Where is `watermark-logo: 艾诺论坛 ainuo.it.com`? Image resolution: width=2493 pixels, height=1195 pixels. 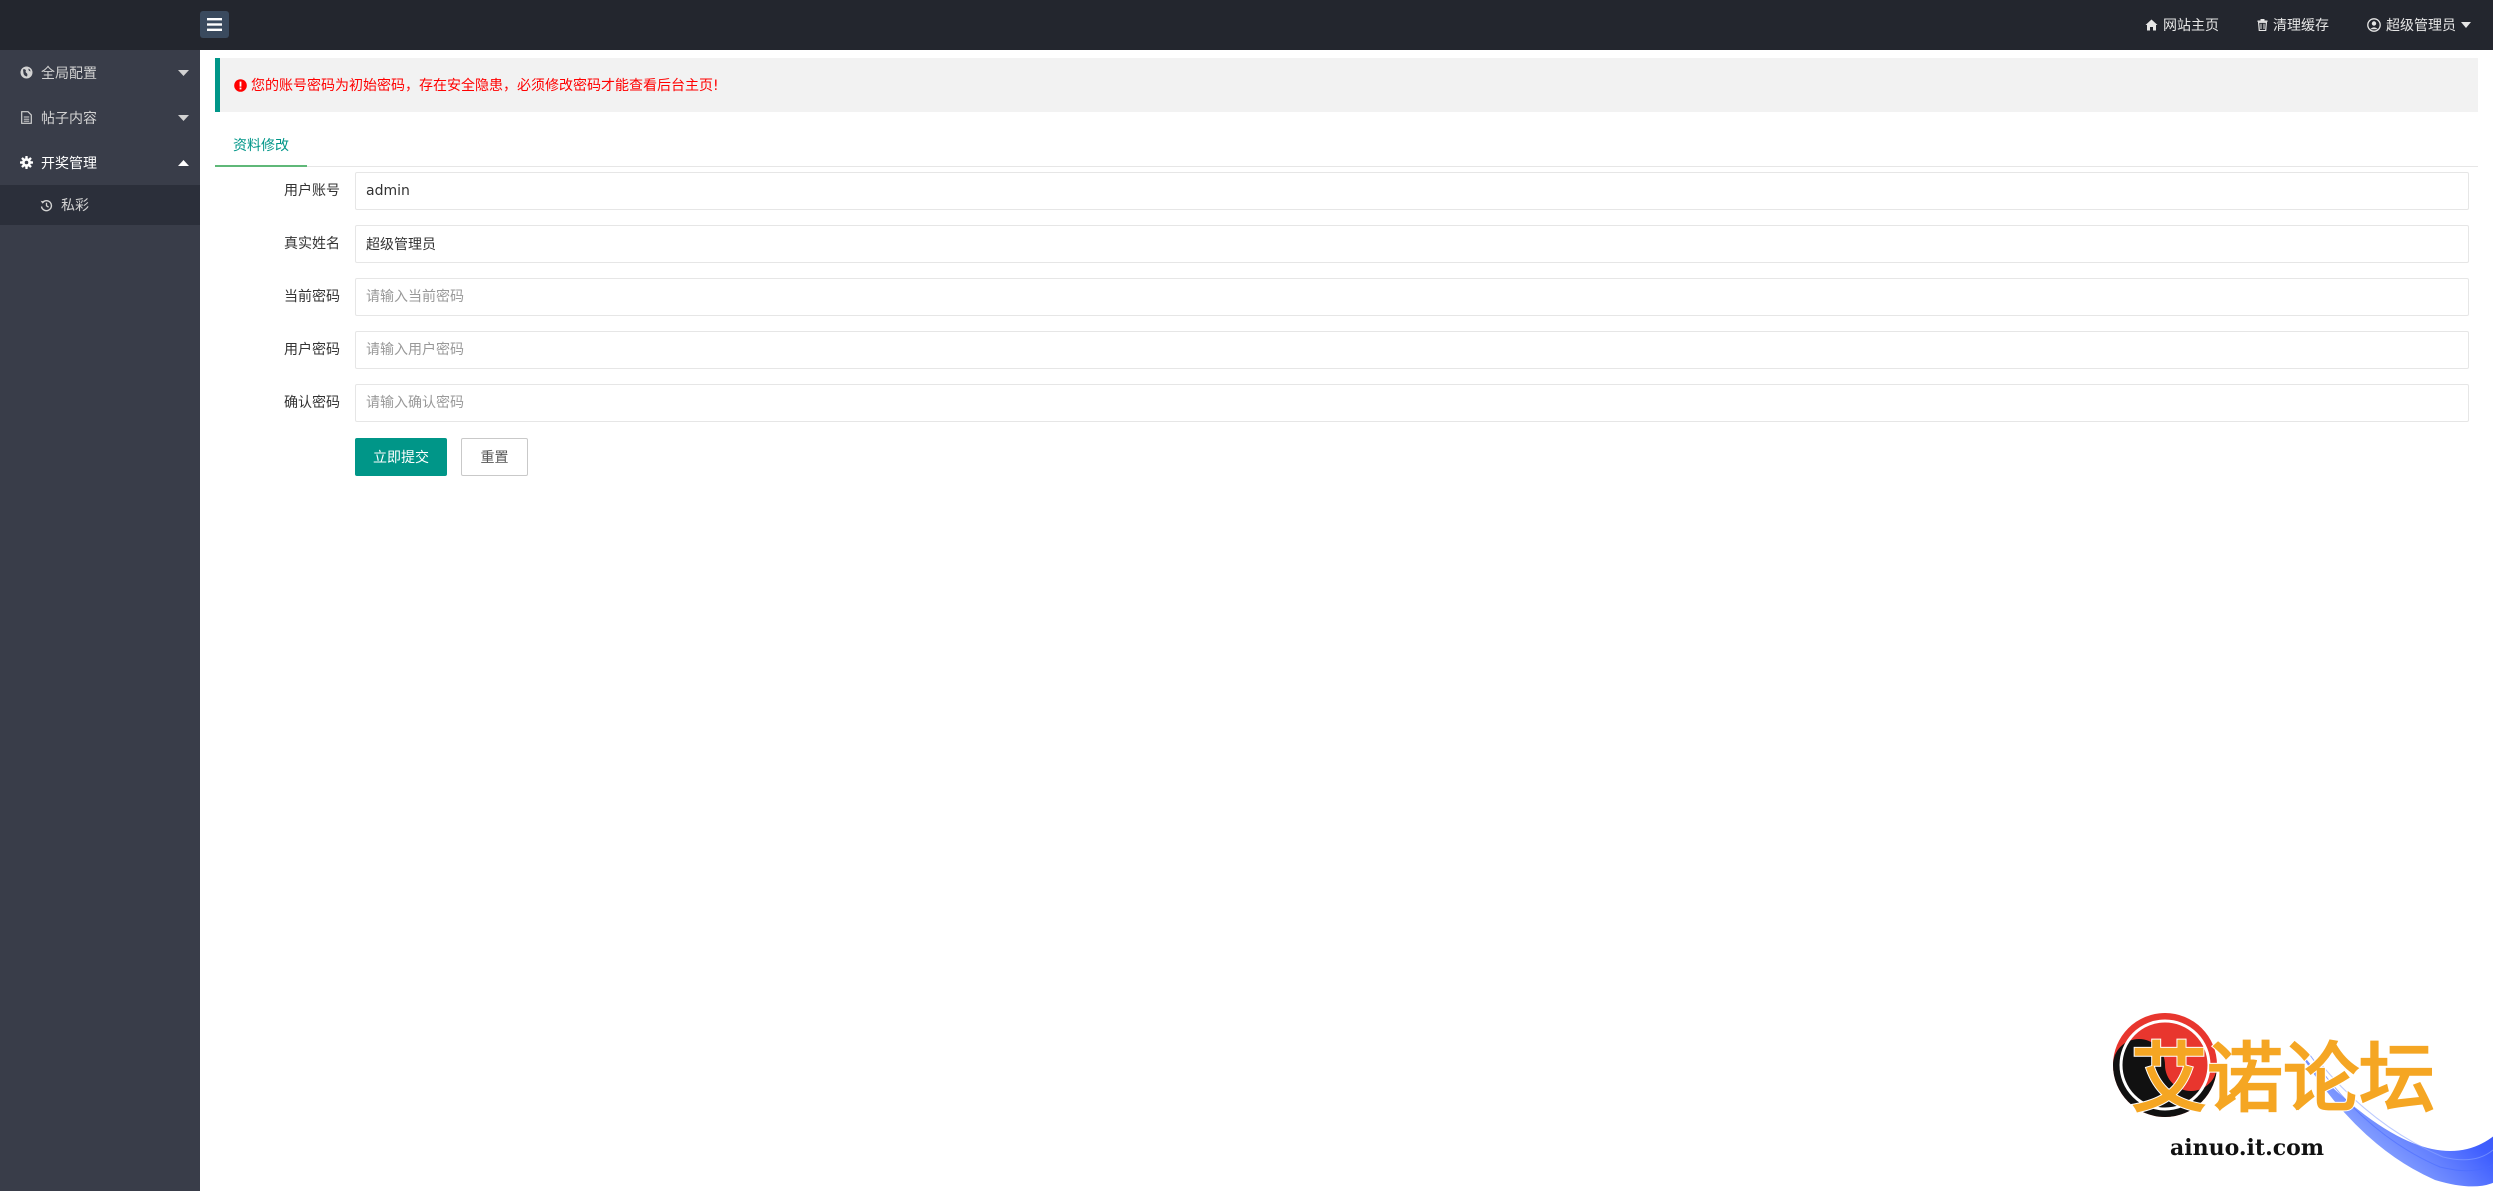 watermark-logo: 艾诺论坛 ainuo.it.com is located at coordinates (2303, 1100).